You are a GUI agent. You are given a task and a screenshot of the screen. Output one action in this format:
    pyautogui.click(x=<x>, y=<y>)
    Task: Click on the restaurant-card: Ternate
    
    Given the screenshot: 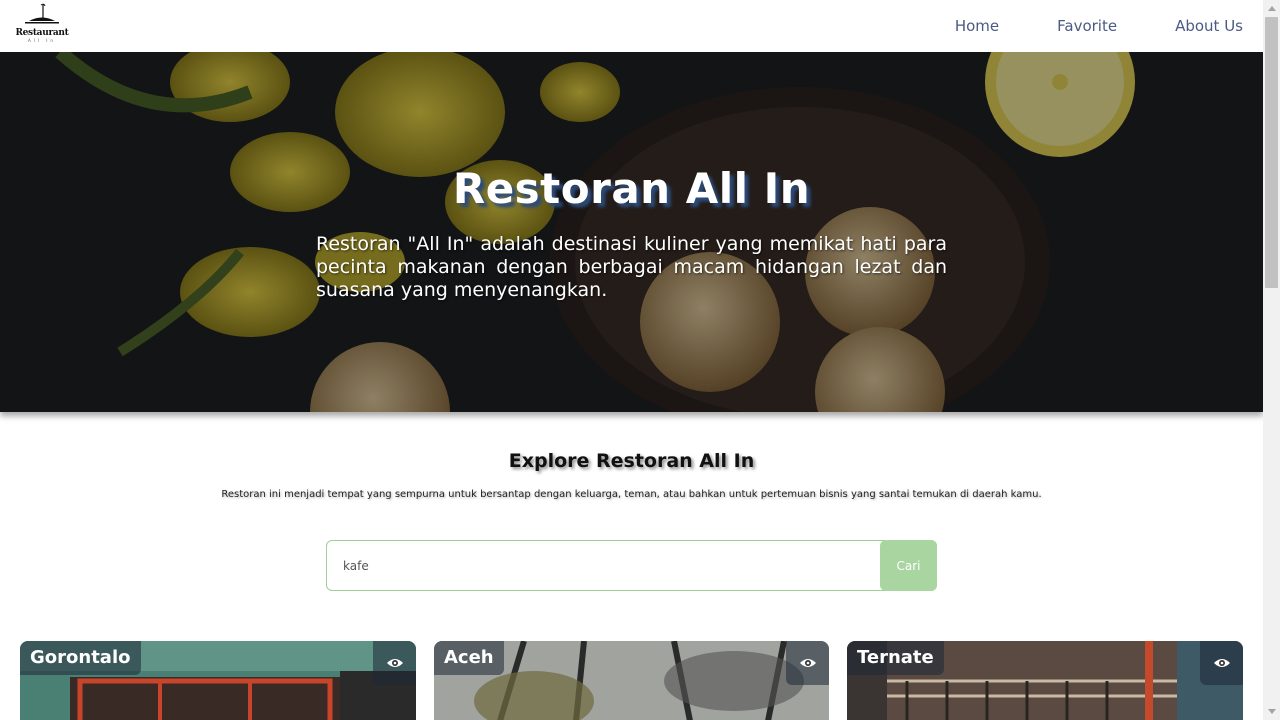 What is the action you would take?
    pyautogui.click(x=1045, y=680)
    